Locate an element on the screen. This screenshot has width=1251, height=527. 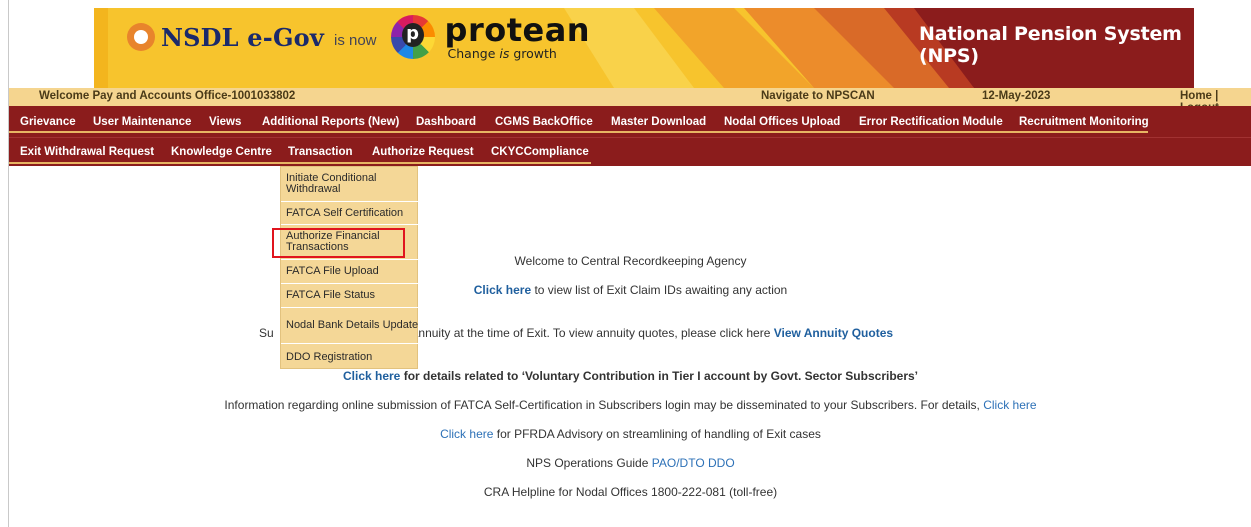
protean-brand: protean is located at coordinates (517, 30).